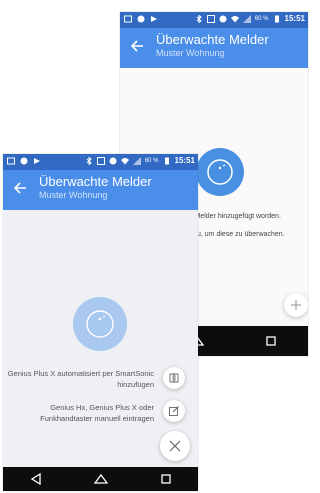  Describe the element at coordinates (135, 384) in the screenshot. I see `menu-item-smartsonic-line2: hinzufügen` at that location.